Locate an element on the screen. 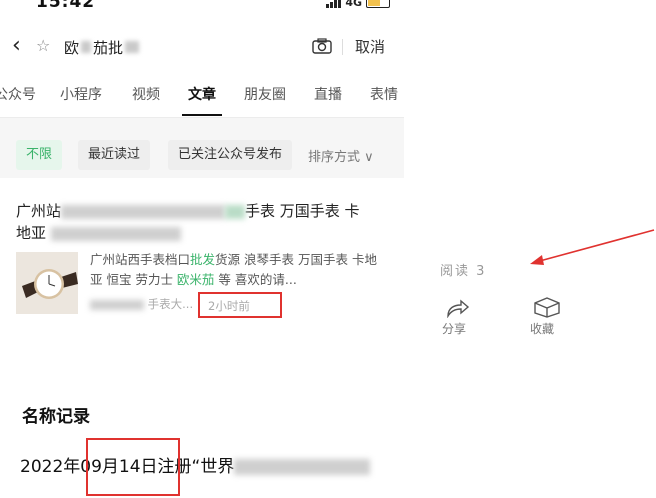 Image resolution: width=656 pixels, height=498 pixels. read-count: 阅读 3 is located at coordinates (463, 271).